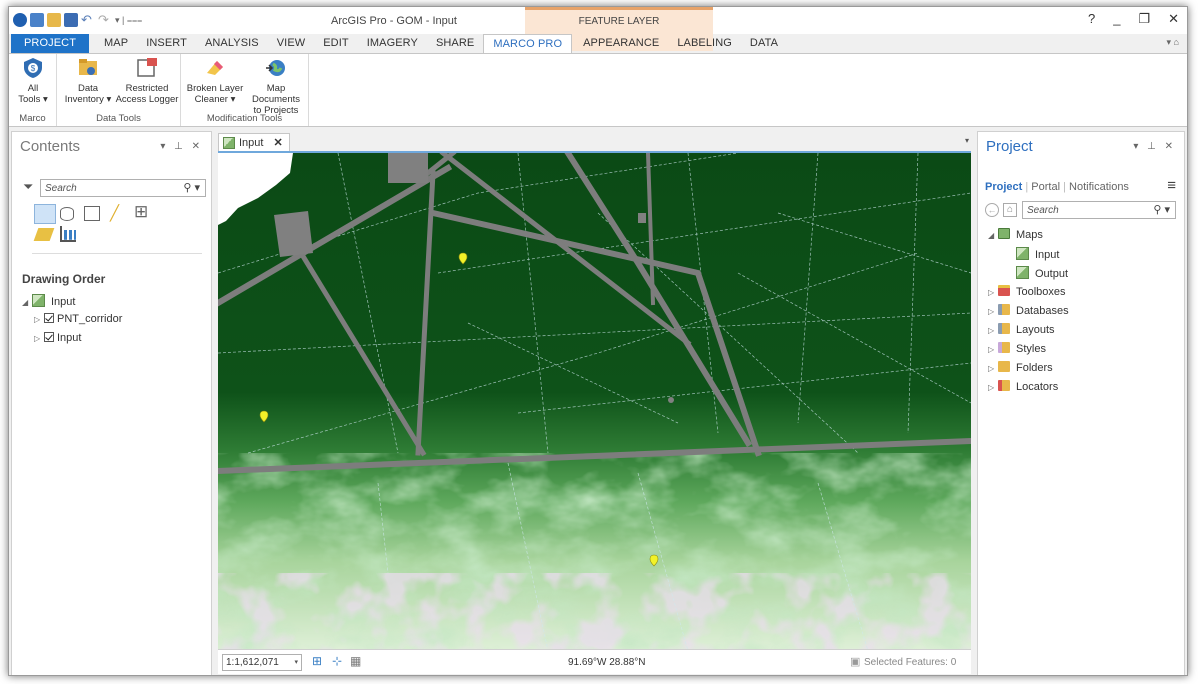  What do you see at coordinates (141, 212) in the screenshot?
I see `list-by-snapping-icon: ⊞` at bounding box center [141, 212].